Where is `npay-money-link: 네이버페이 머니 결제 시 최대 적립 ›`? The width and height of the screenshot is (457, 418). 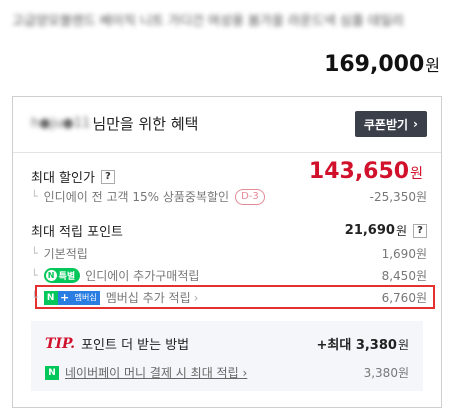
npay-money-link: 네이버페이 머니 결제 시 최대 적립 › is located at coordinates (156, 372).